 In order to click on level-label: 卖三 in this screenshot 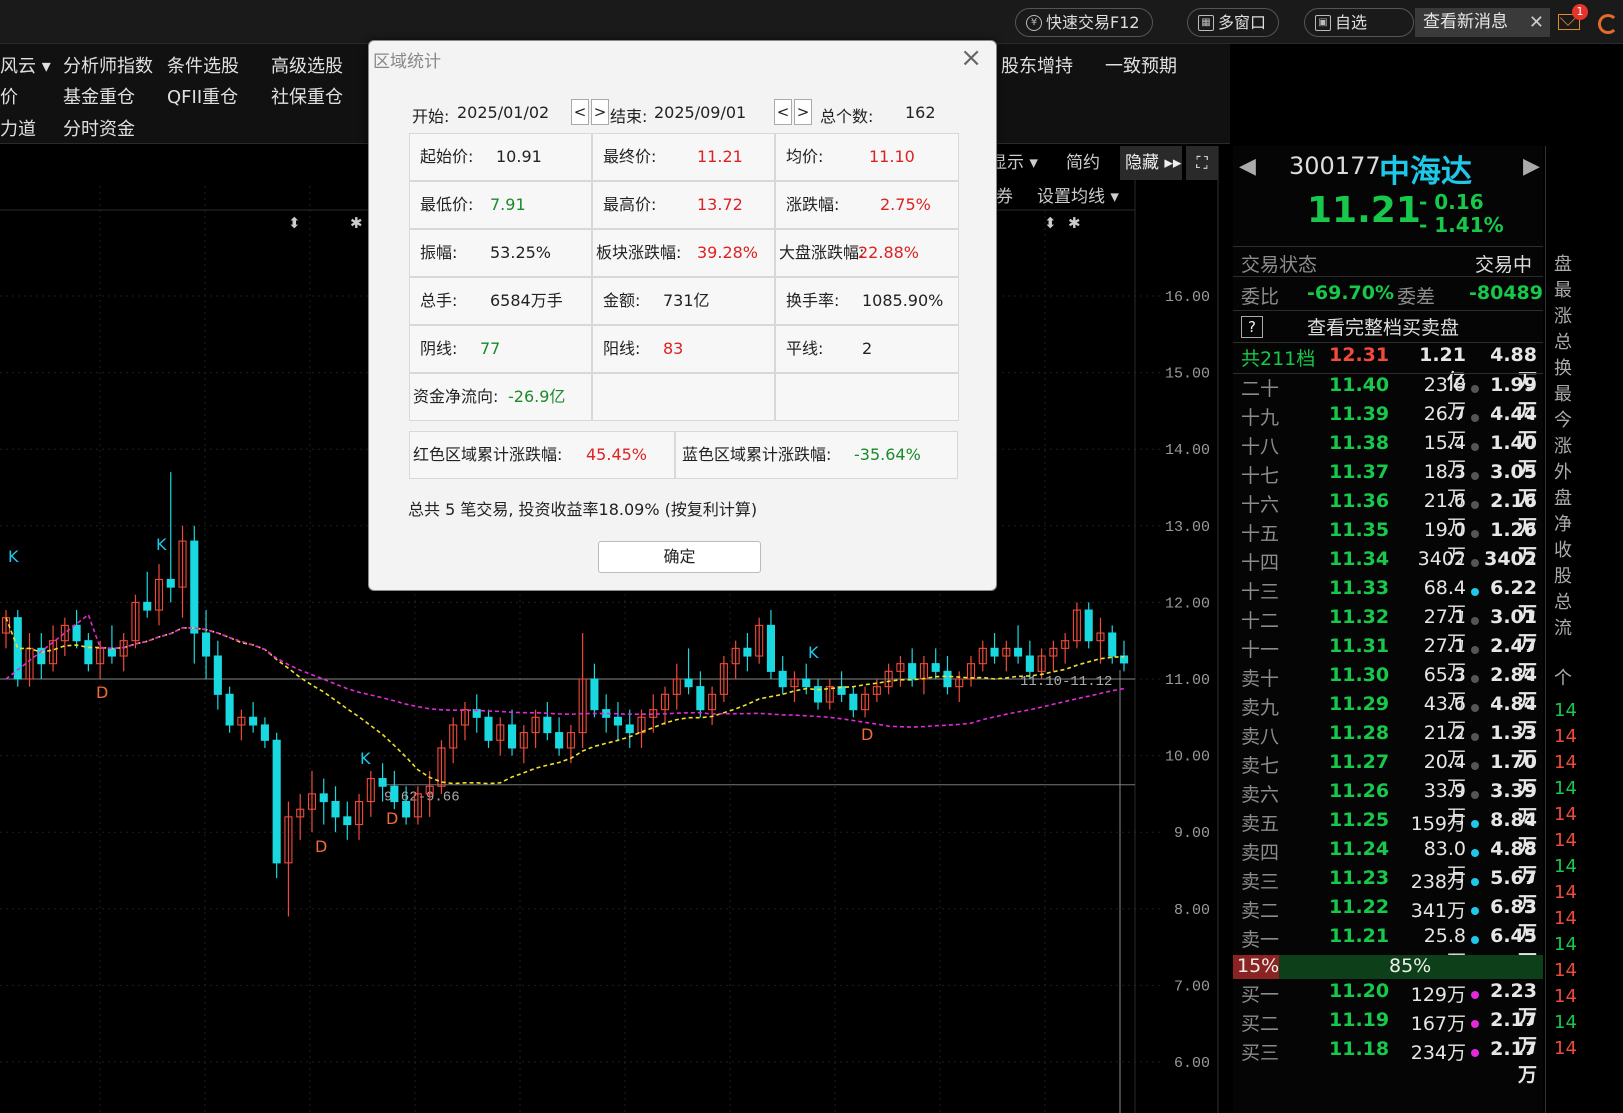, I will do `click(1260, 882)`.